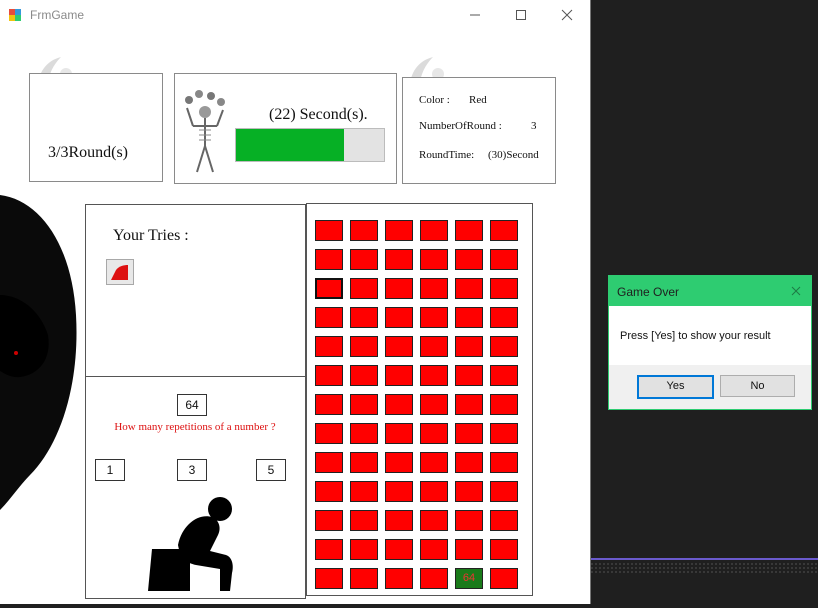  What do you see at coordinates (110, 470) in the screenshot?
I see `answer-option: 1` at bounding box center [110, 470].